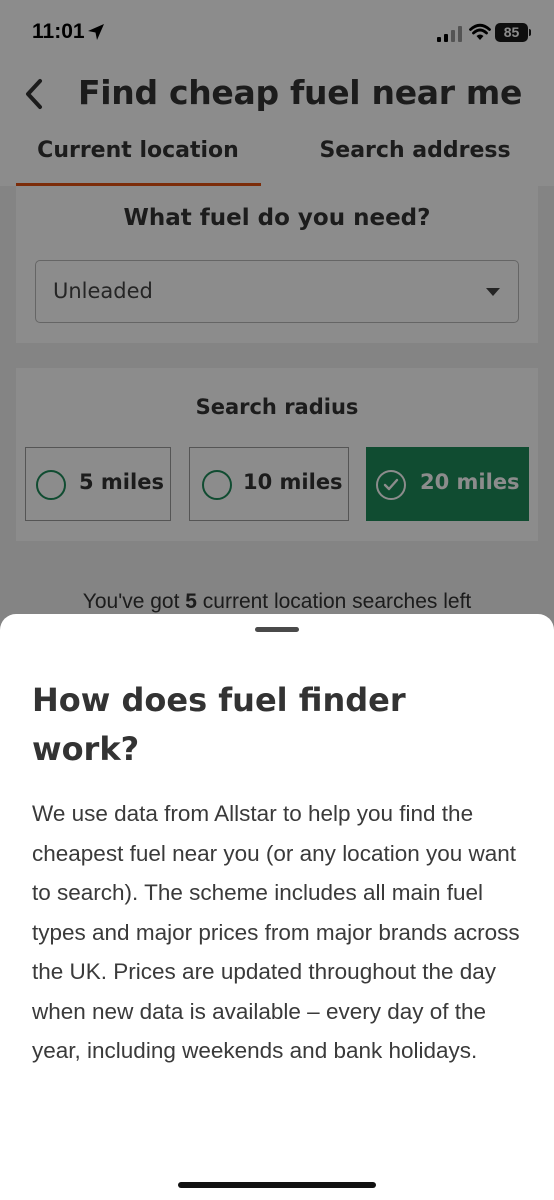 The width and height of the screenshot is (554, 1200). I want to click on sheet-drag-handle, so click(277, 629).